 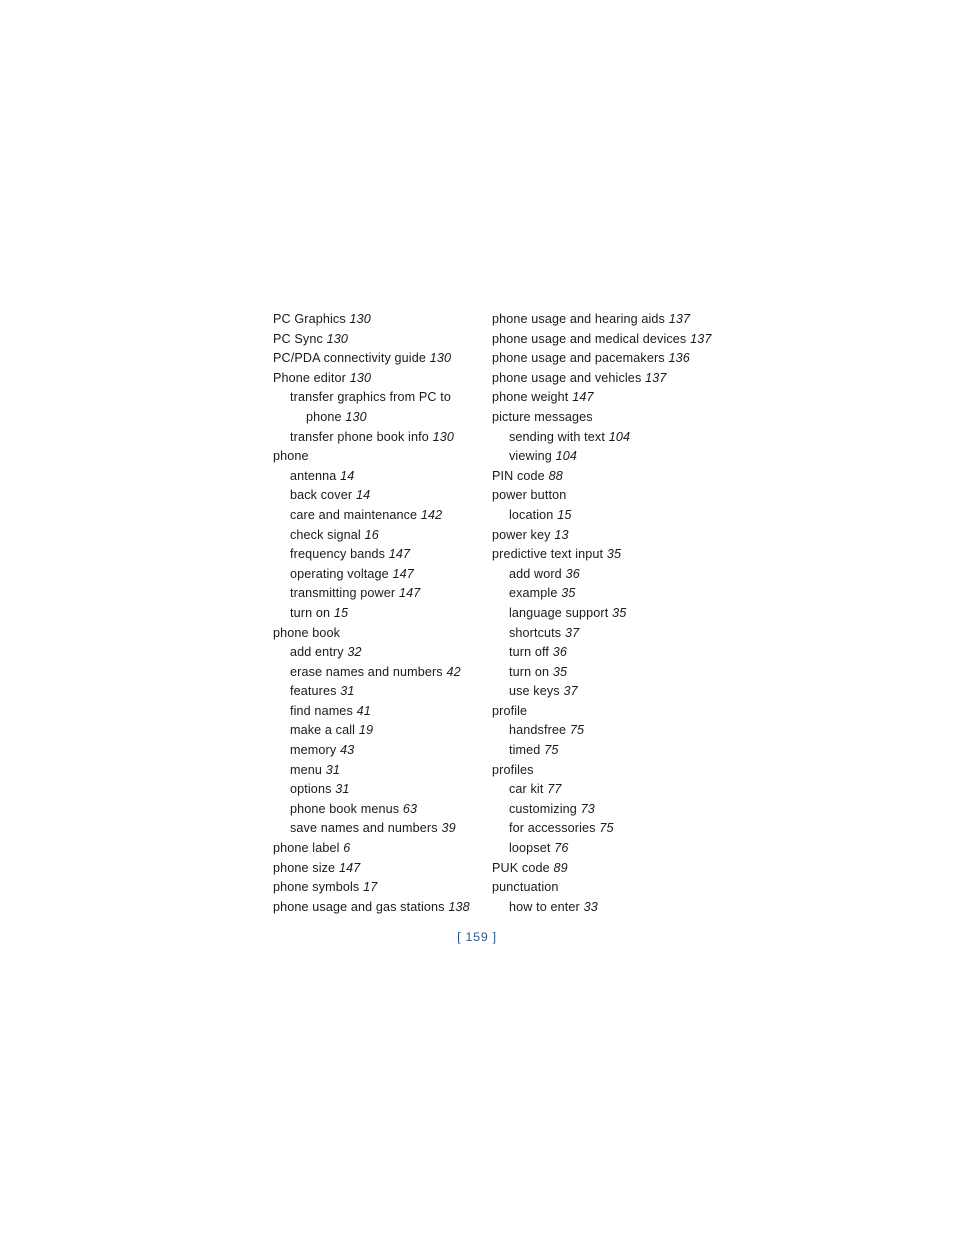 What do you see at coordinates (347, 750) in the screenshot?
I see `index-entry-page: 43` at bounding box center [347, 750].